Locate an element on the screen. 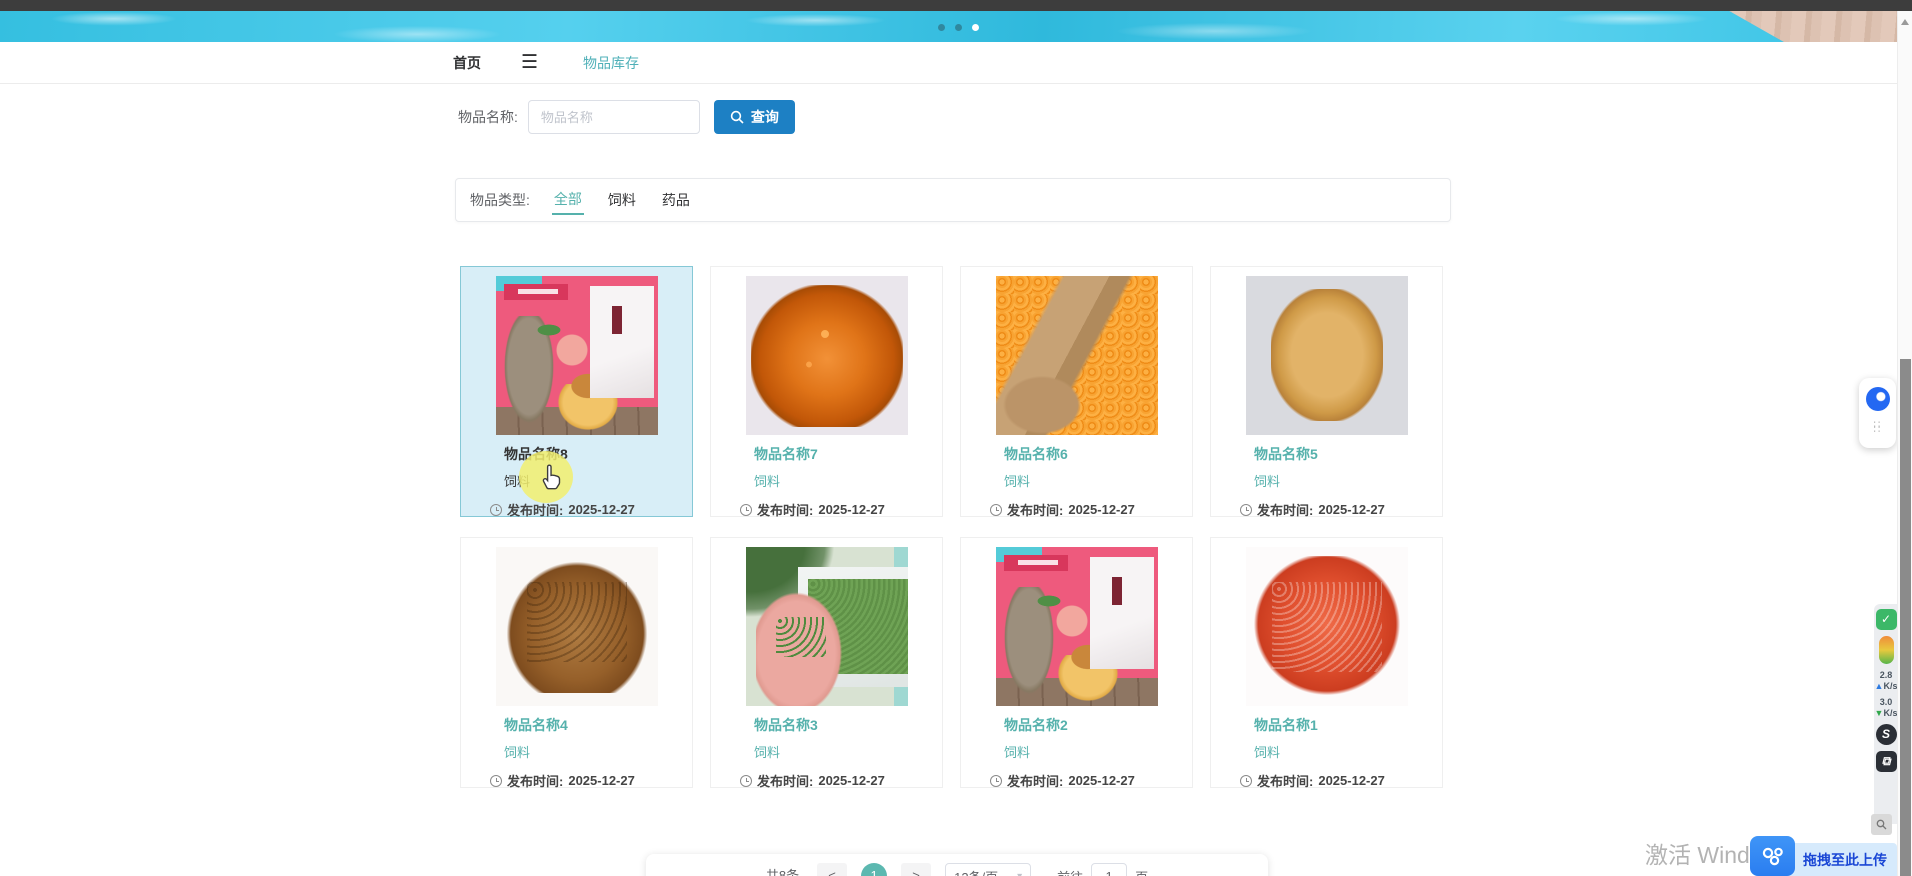 Image resolution: width=1912 pixels, height=876 pixels. netdisk-upload-widget: 拖拽至此上传 is located at coordinates (1823, 845).